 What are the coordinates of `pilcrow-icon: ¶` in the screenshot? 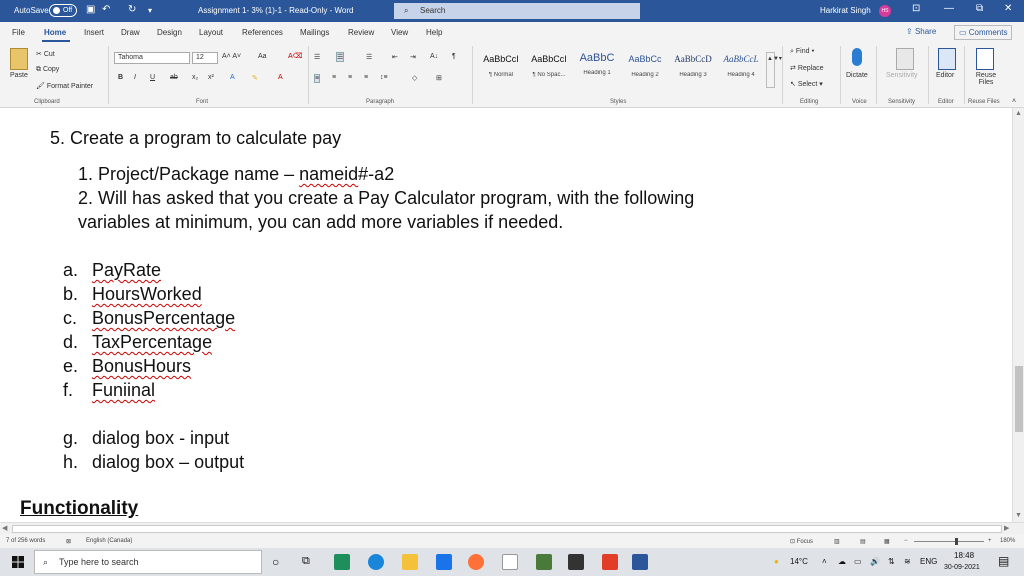 It's located at (454, 56).